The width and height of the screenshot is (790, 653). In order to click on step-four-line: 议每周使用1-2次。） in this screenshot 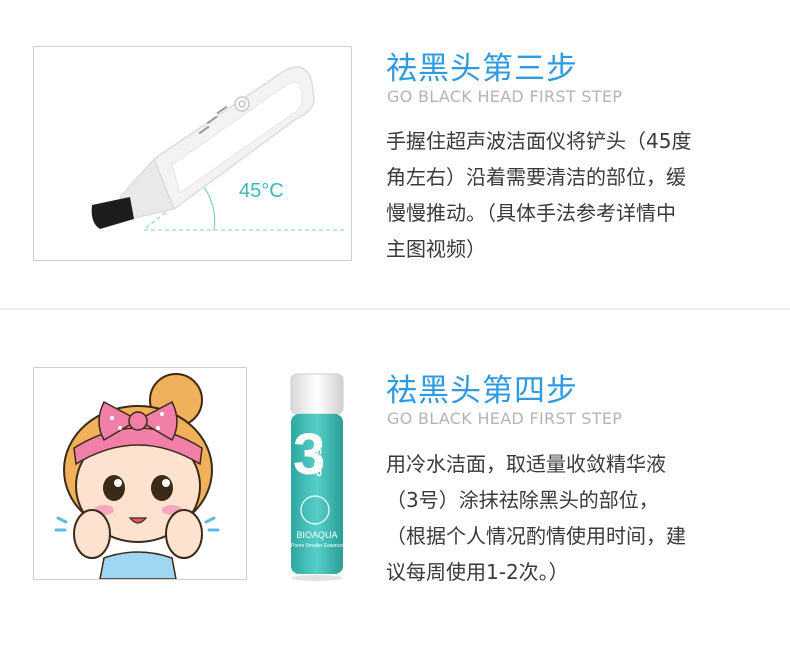, I will do `click(477, 572)`.